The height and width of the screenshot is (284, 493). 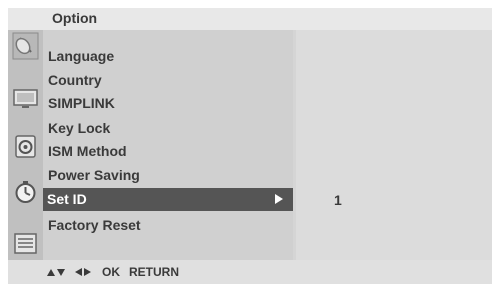 I want to click on audio-icon, so click(x=25, y=146).